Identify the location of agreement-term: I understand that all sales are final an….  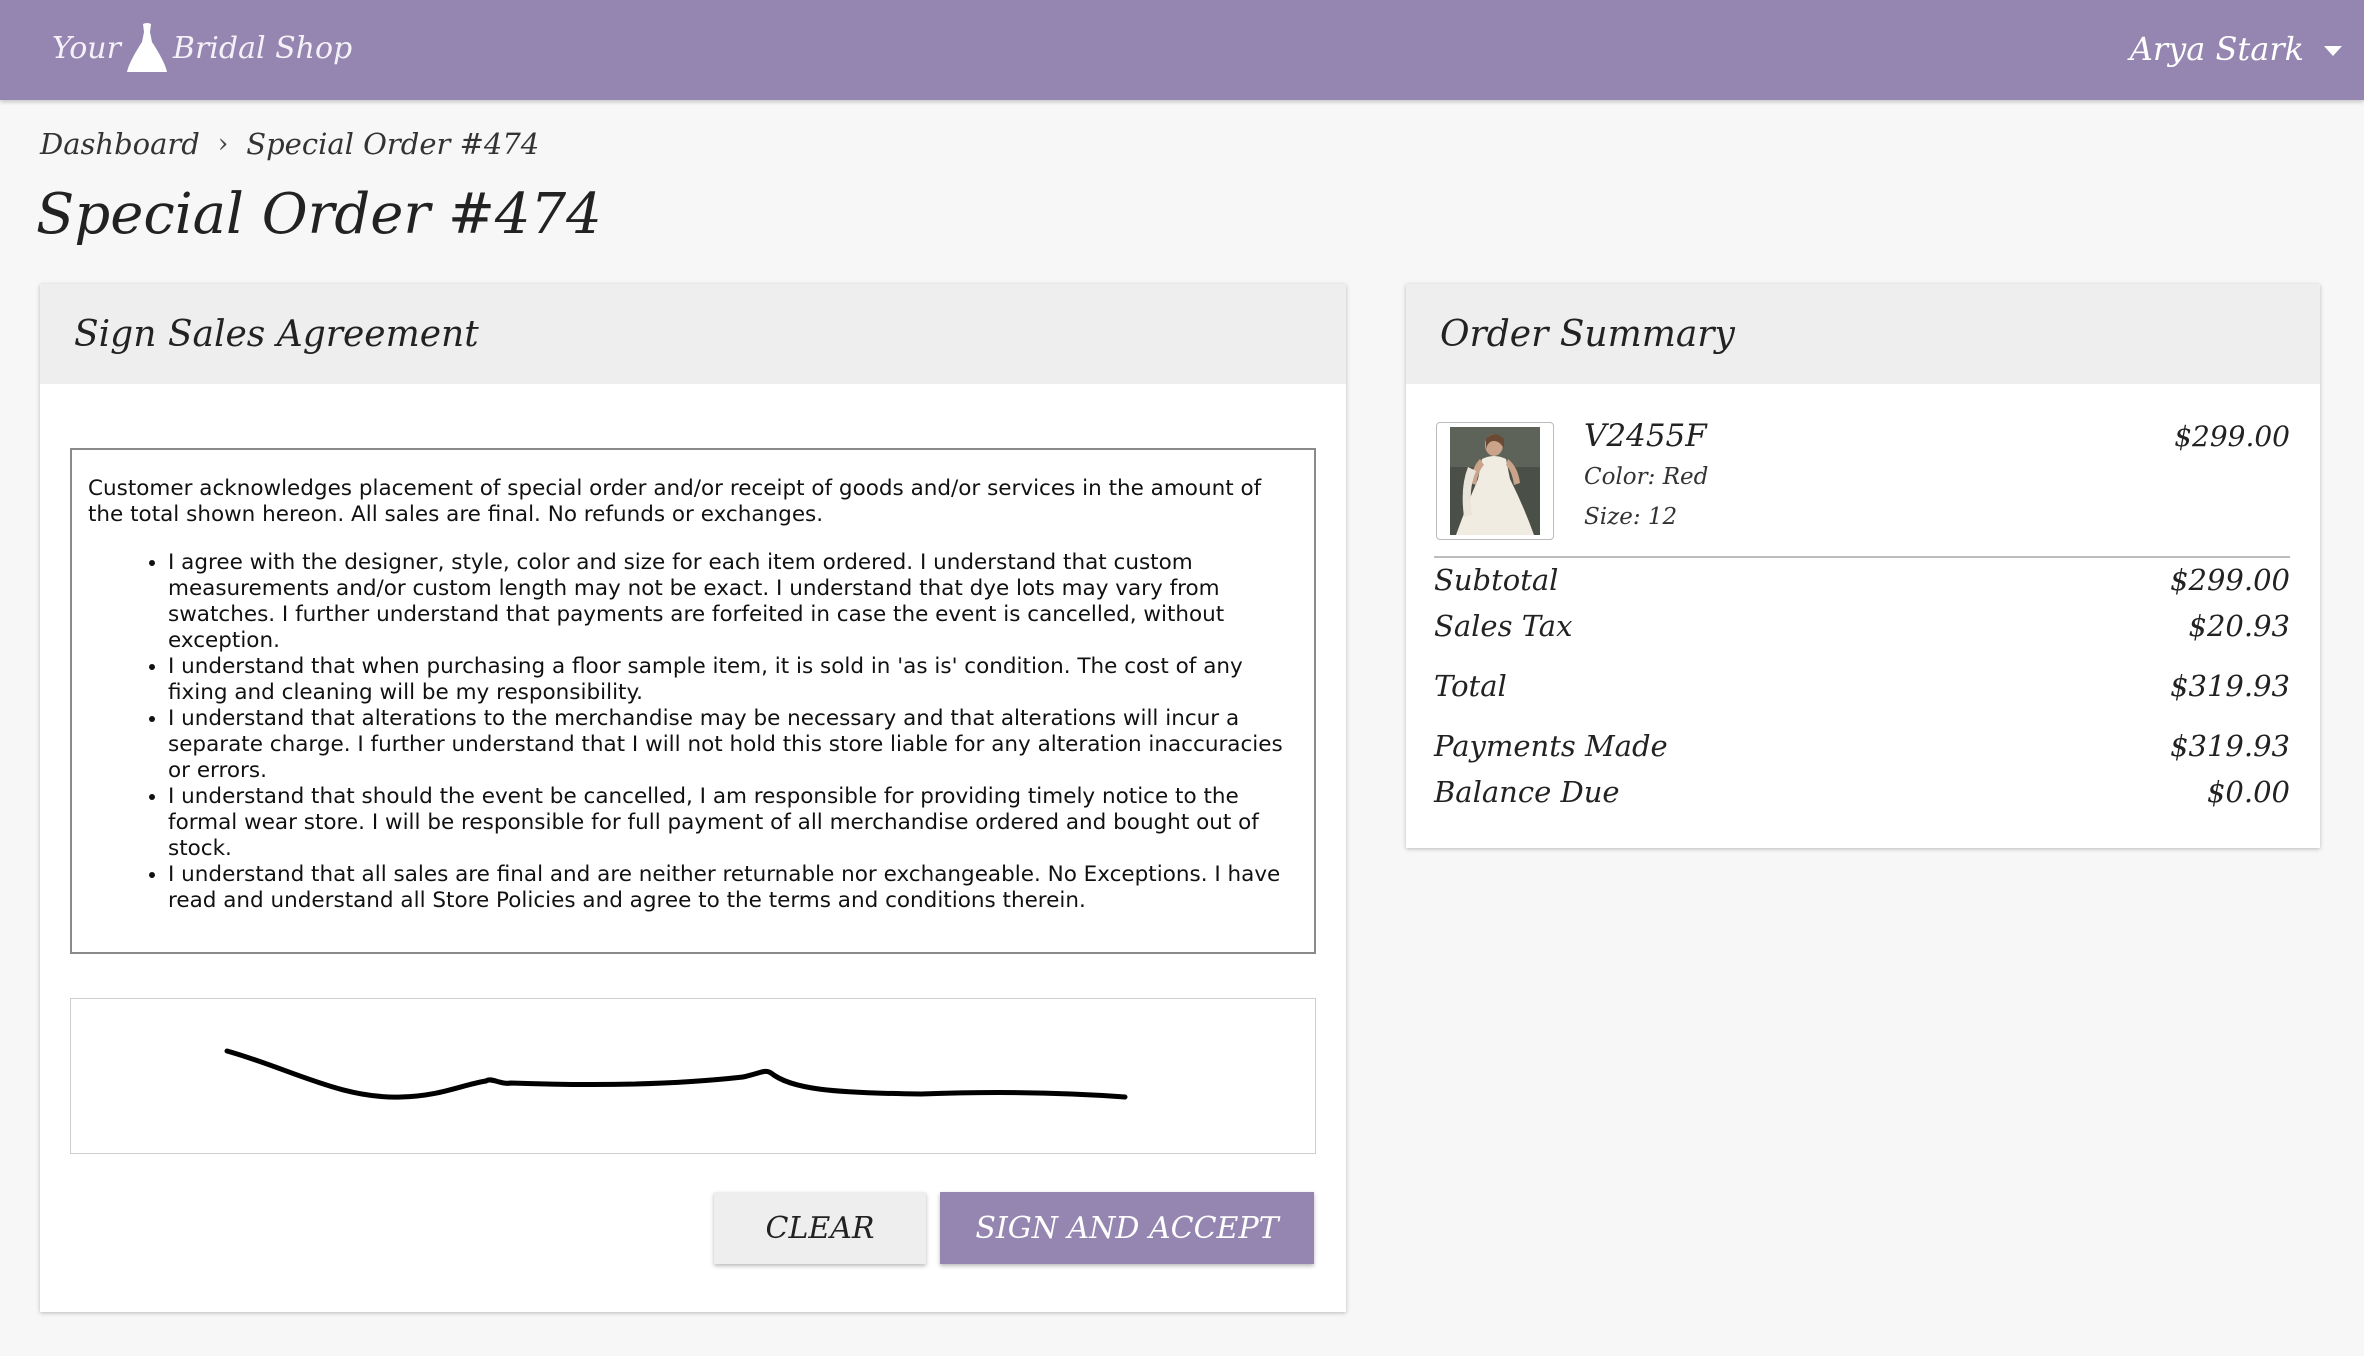
(733, 888).